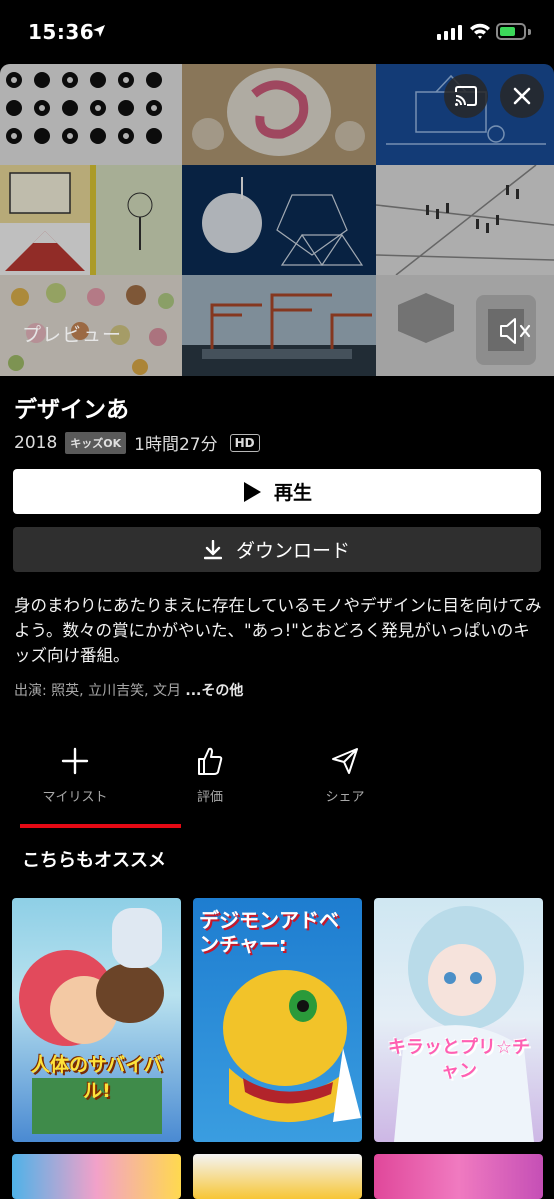 This screenshot has width=554, height=1199. I want to click on cast-more-link: ...その他, so click(214, 691).